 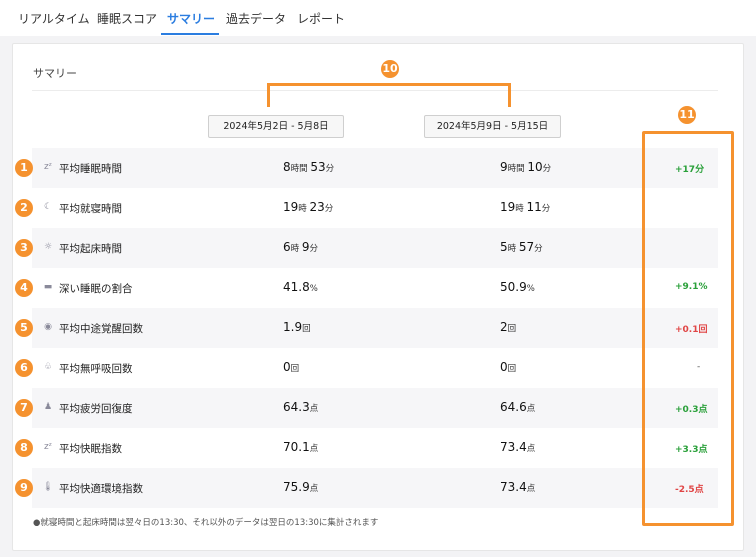 I want to click on value-number: 41.8, so click(x=296, y=287).